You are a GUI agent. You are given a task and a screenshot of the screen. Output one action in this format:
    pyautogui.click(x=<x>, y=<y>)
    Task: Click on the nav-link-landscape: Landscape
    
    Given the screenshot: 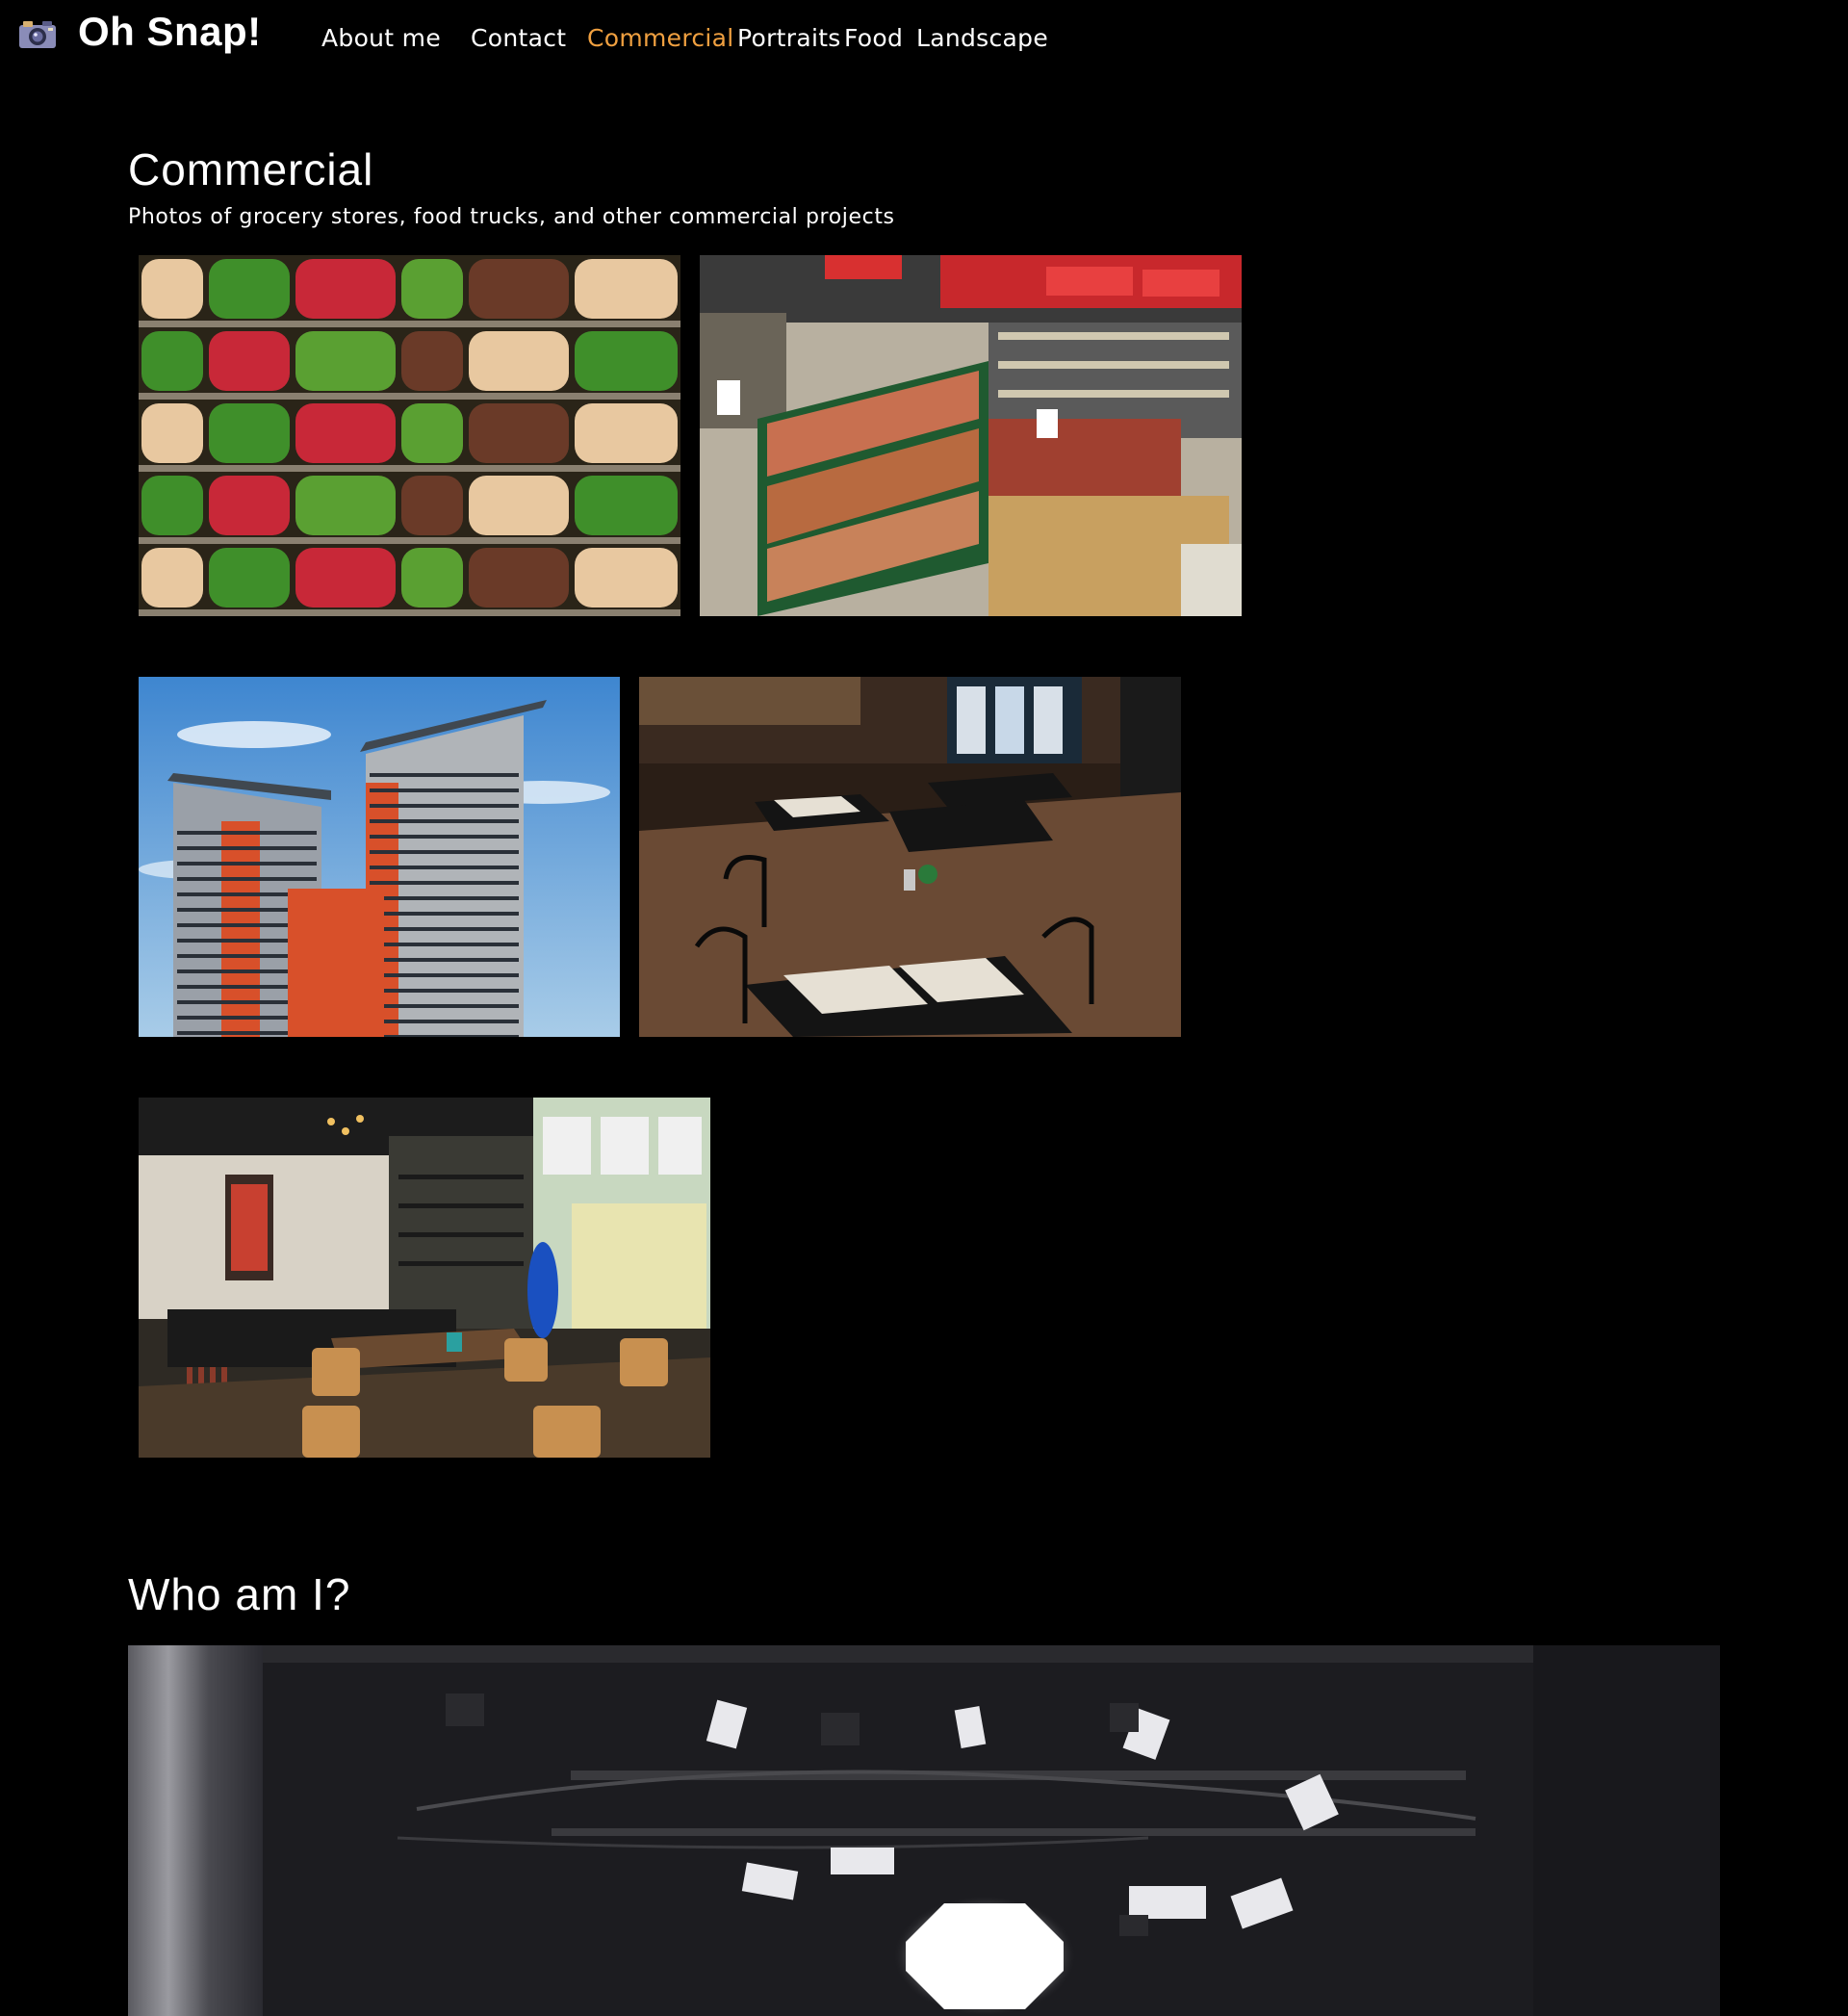 What is the action you would take?
    pyautogui.click(x=982, y=38)
    